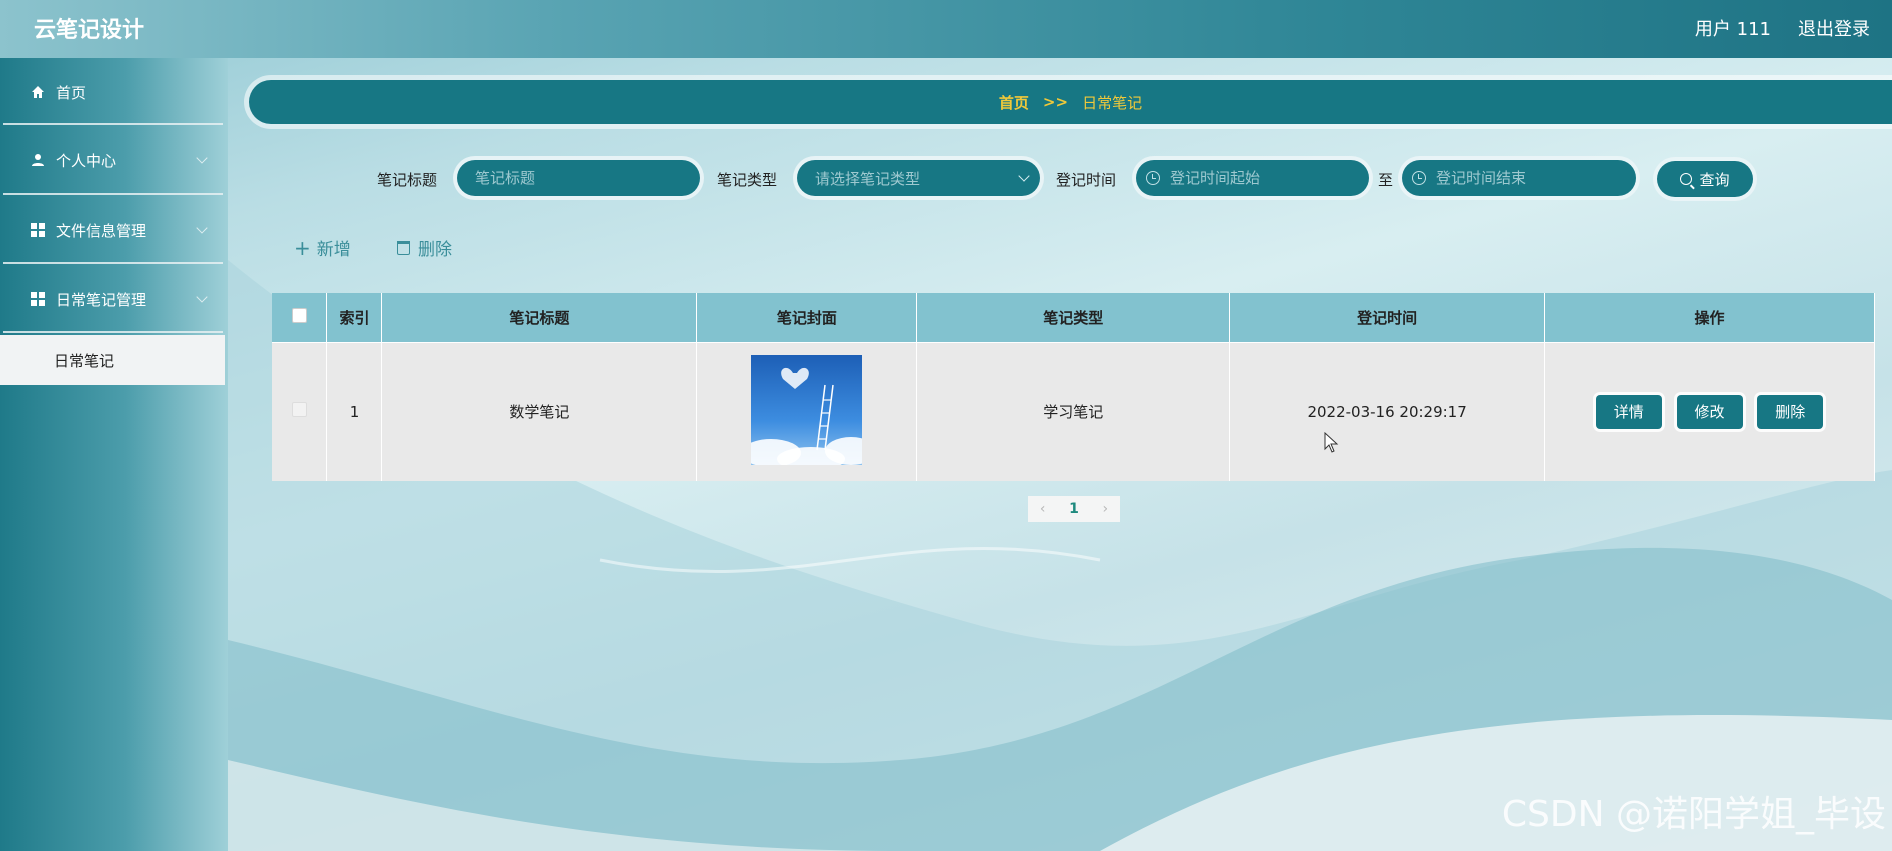 The image size is (1892, 851). Describe the element at coordinates (86, 160) in the screenshot. I see `sidebar-item-label: 个人中心` at that location.